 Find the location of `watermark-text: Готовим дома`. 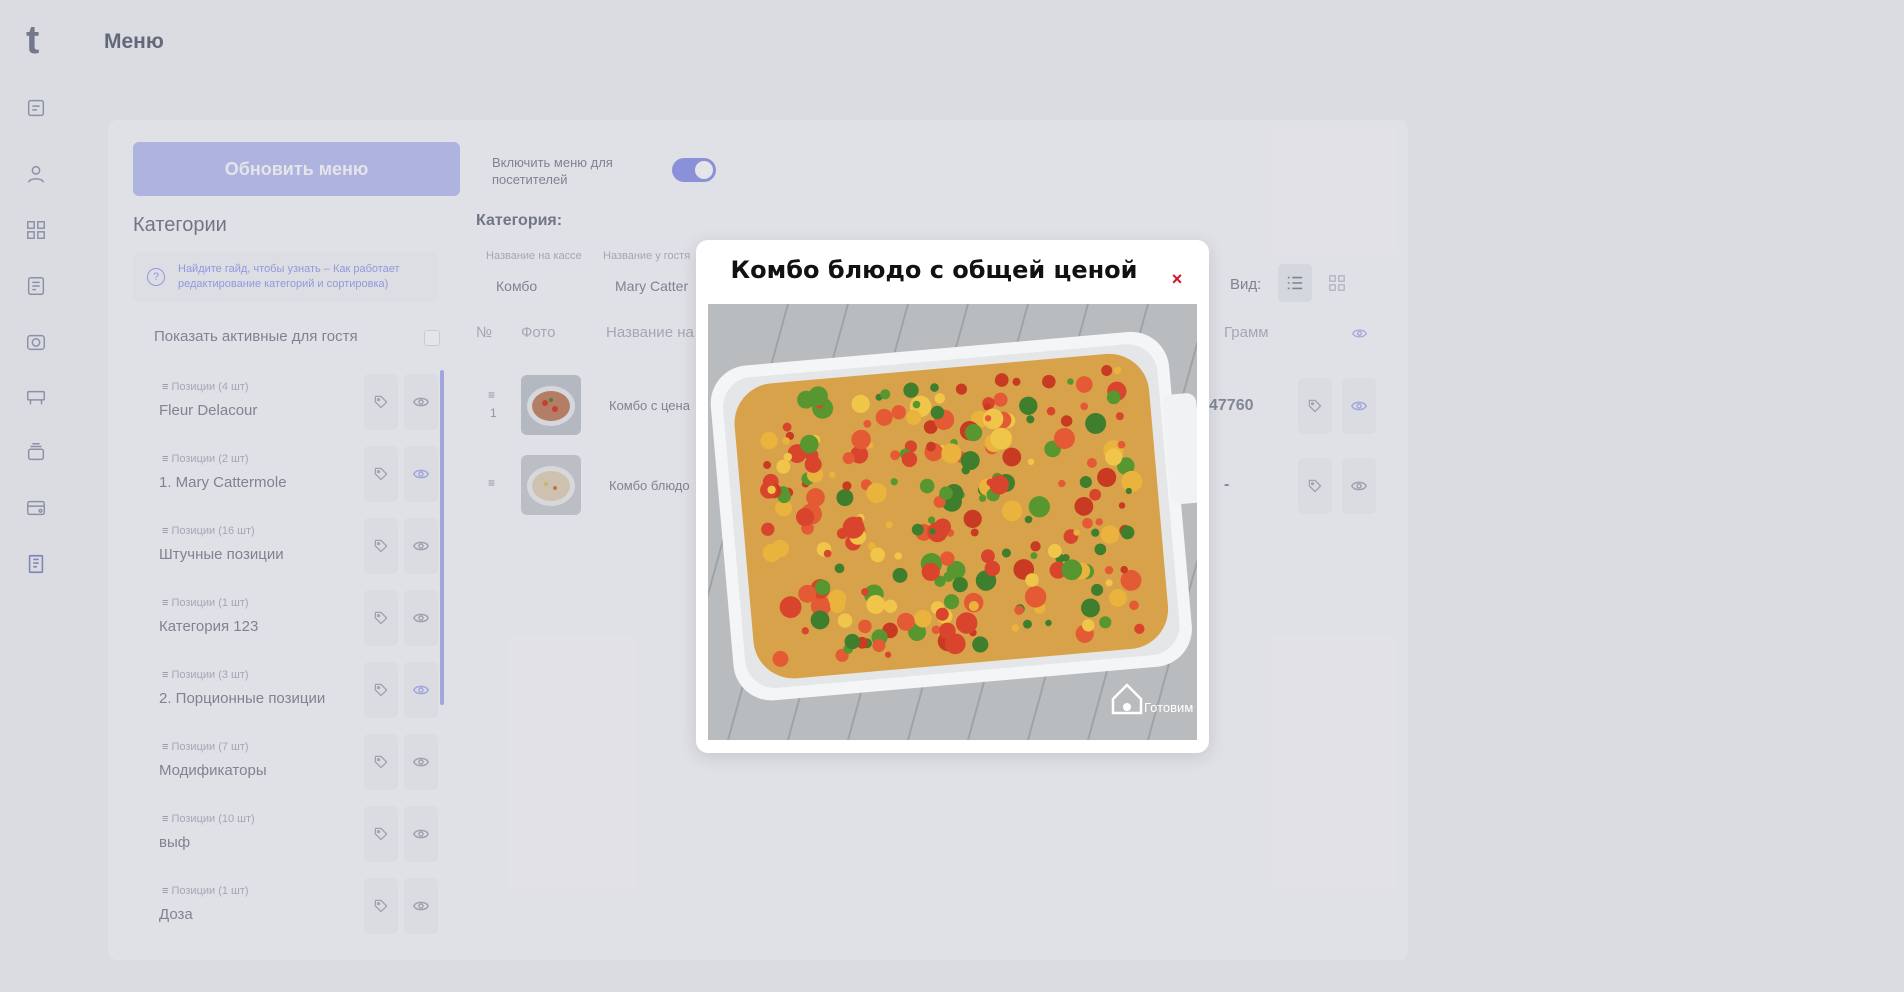

watermark-text: Готовим дома is located at coordinates (1170, 707).